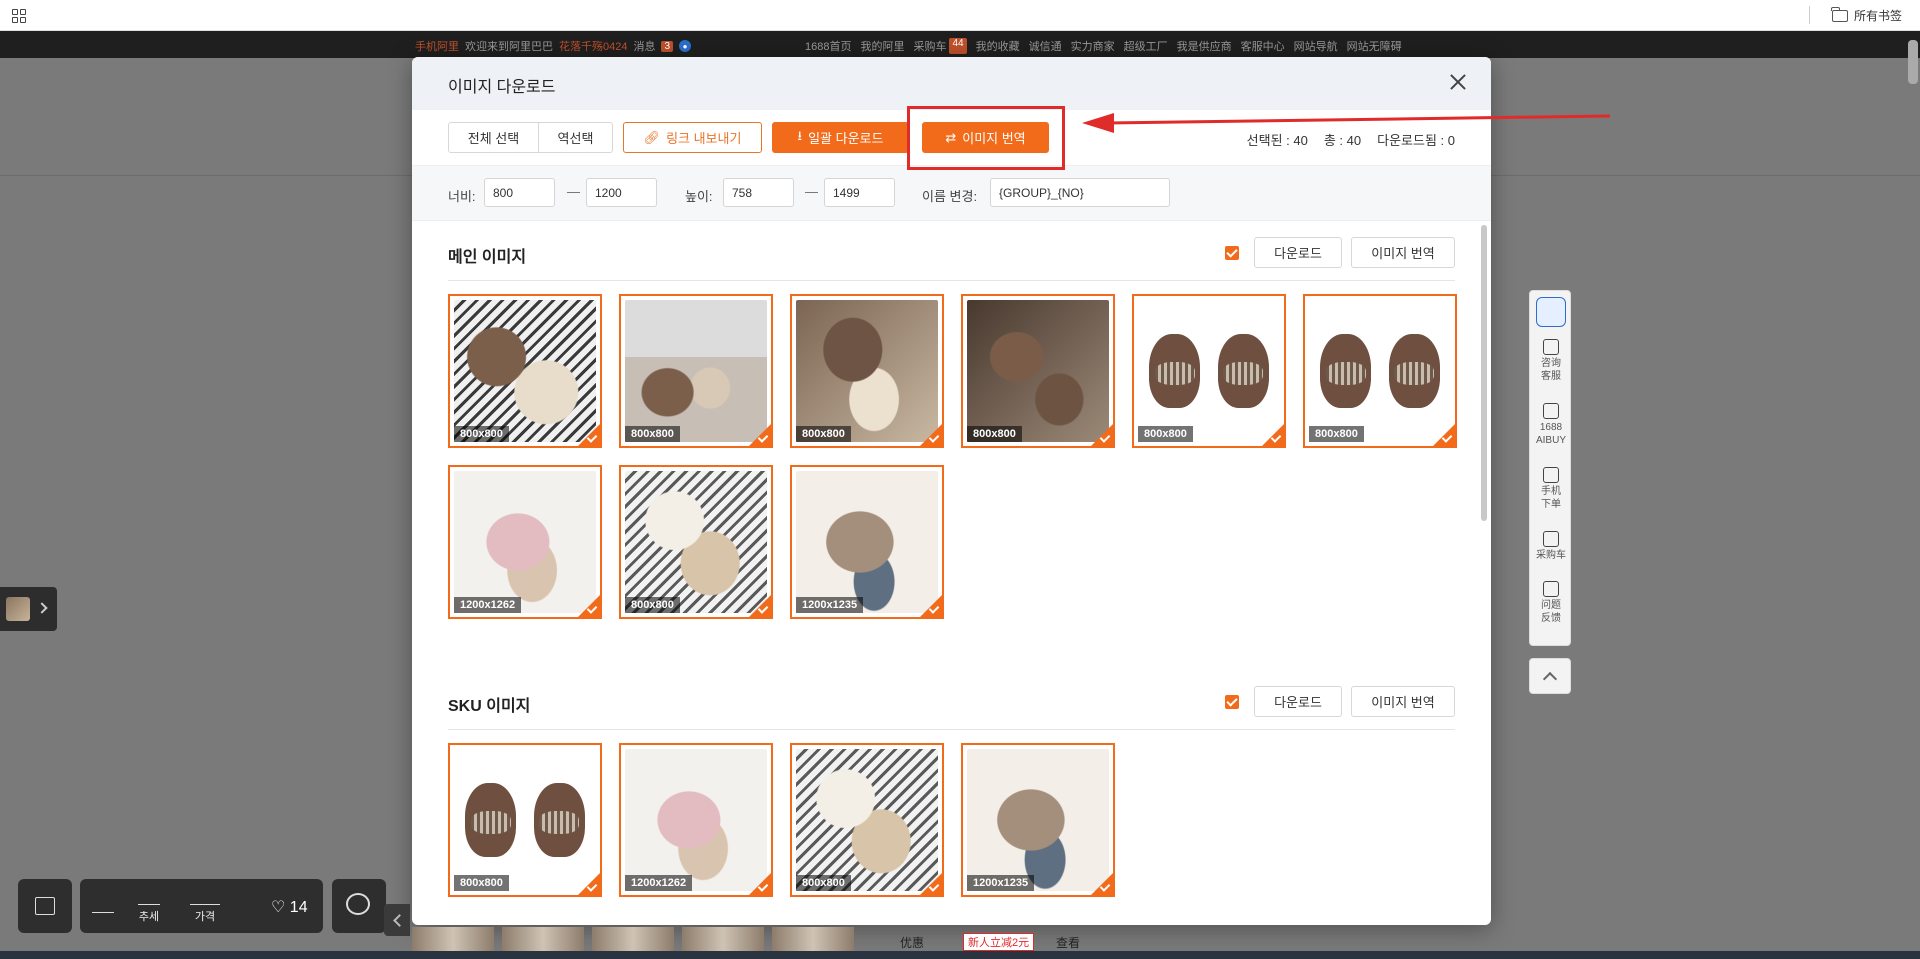 The height and width of the screenshot is (959, 1920). I want to click on width-min-input, so click(519, 192).